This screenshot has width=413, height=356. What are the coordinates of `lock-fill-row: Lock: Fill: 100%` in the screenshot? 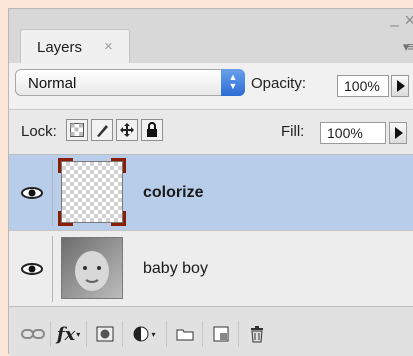 It's located at (211, 132).